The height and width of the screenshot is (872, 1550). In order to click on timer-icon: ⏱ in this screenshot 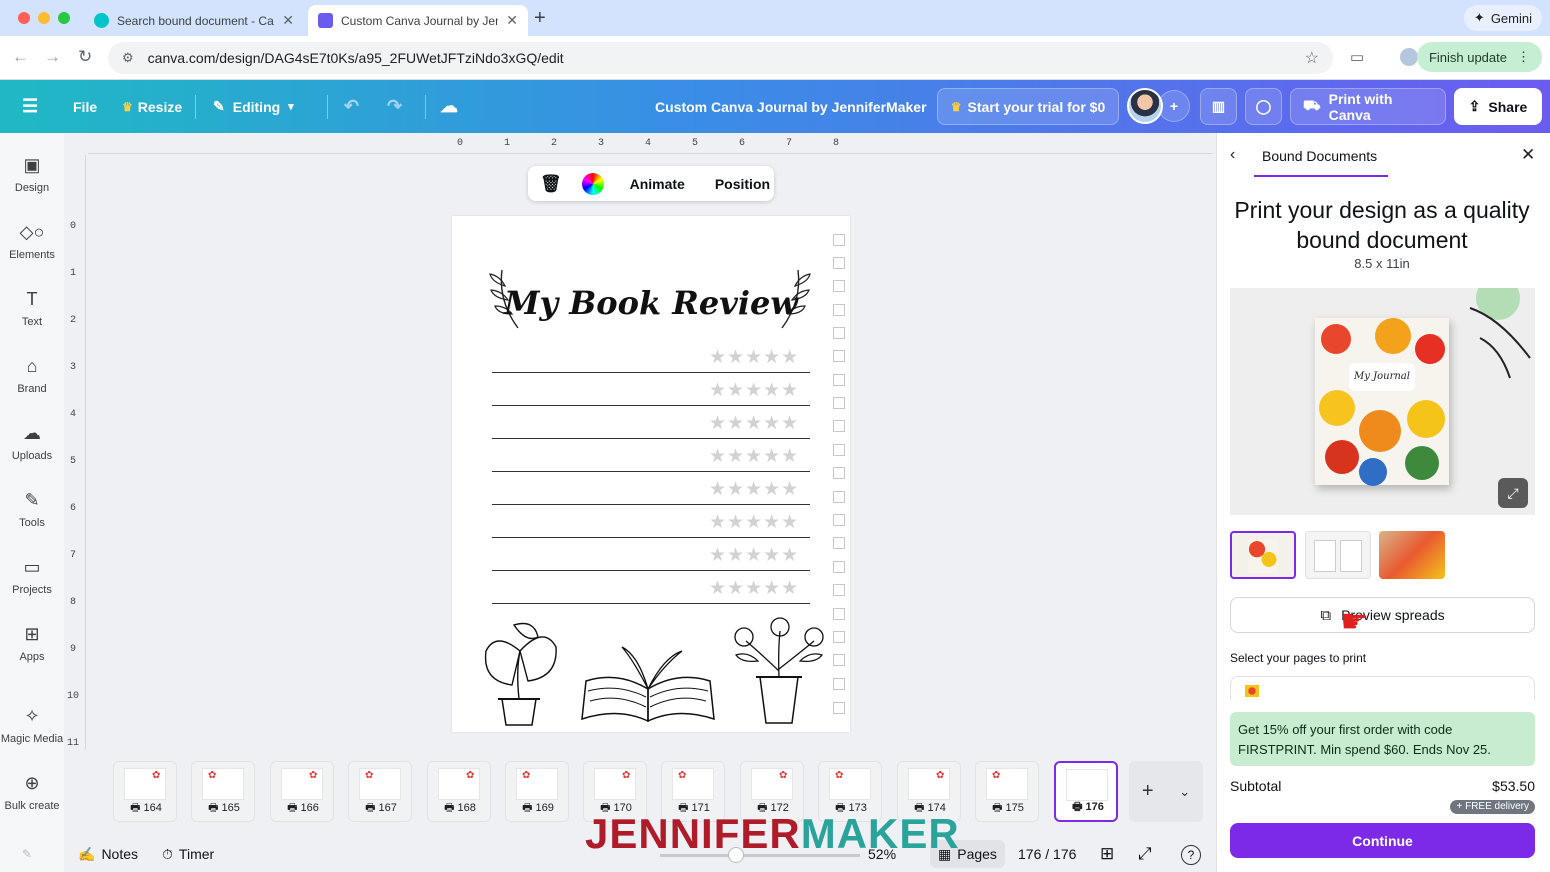, I will do `click(167, 853)`.